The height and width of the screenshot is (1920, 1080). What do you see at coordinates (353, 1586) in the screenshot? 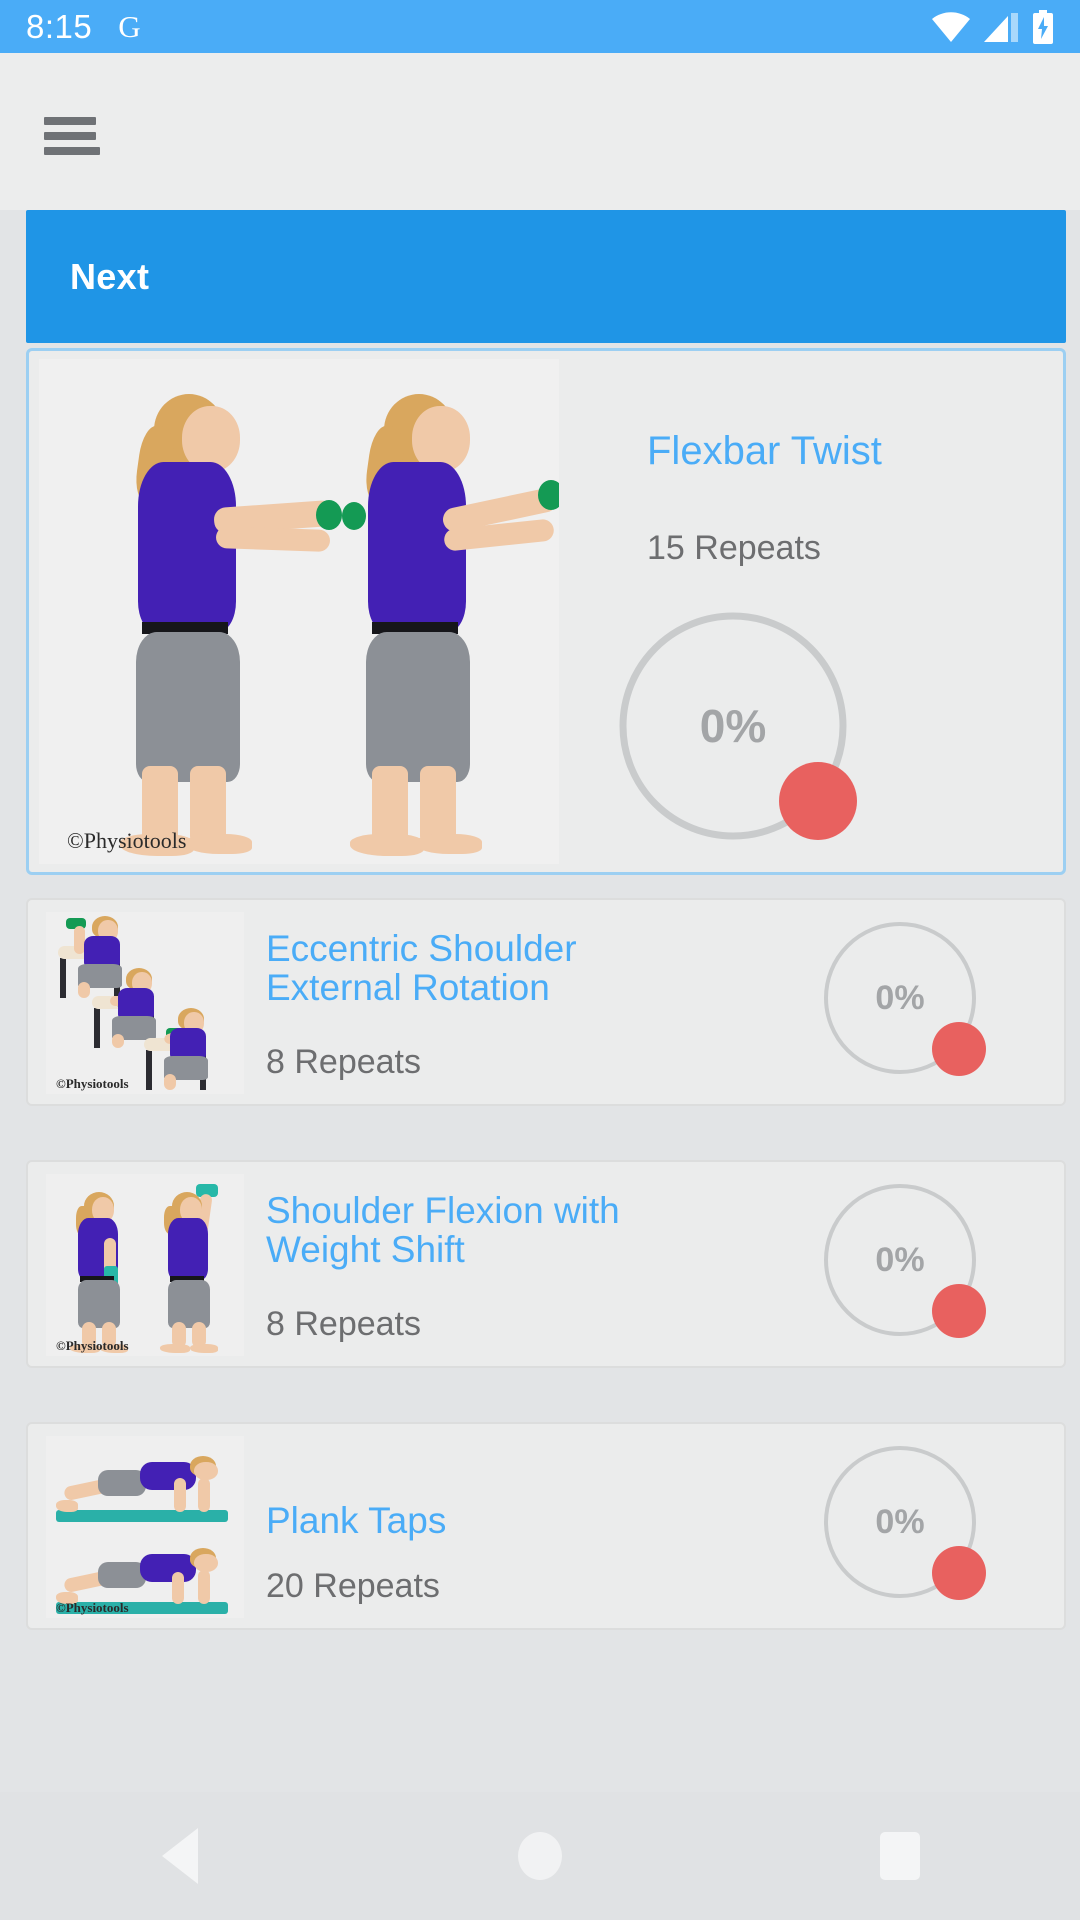
I see `exercise-repeats: 20 Repeats` at bounding box center [353, 1586].